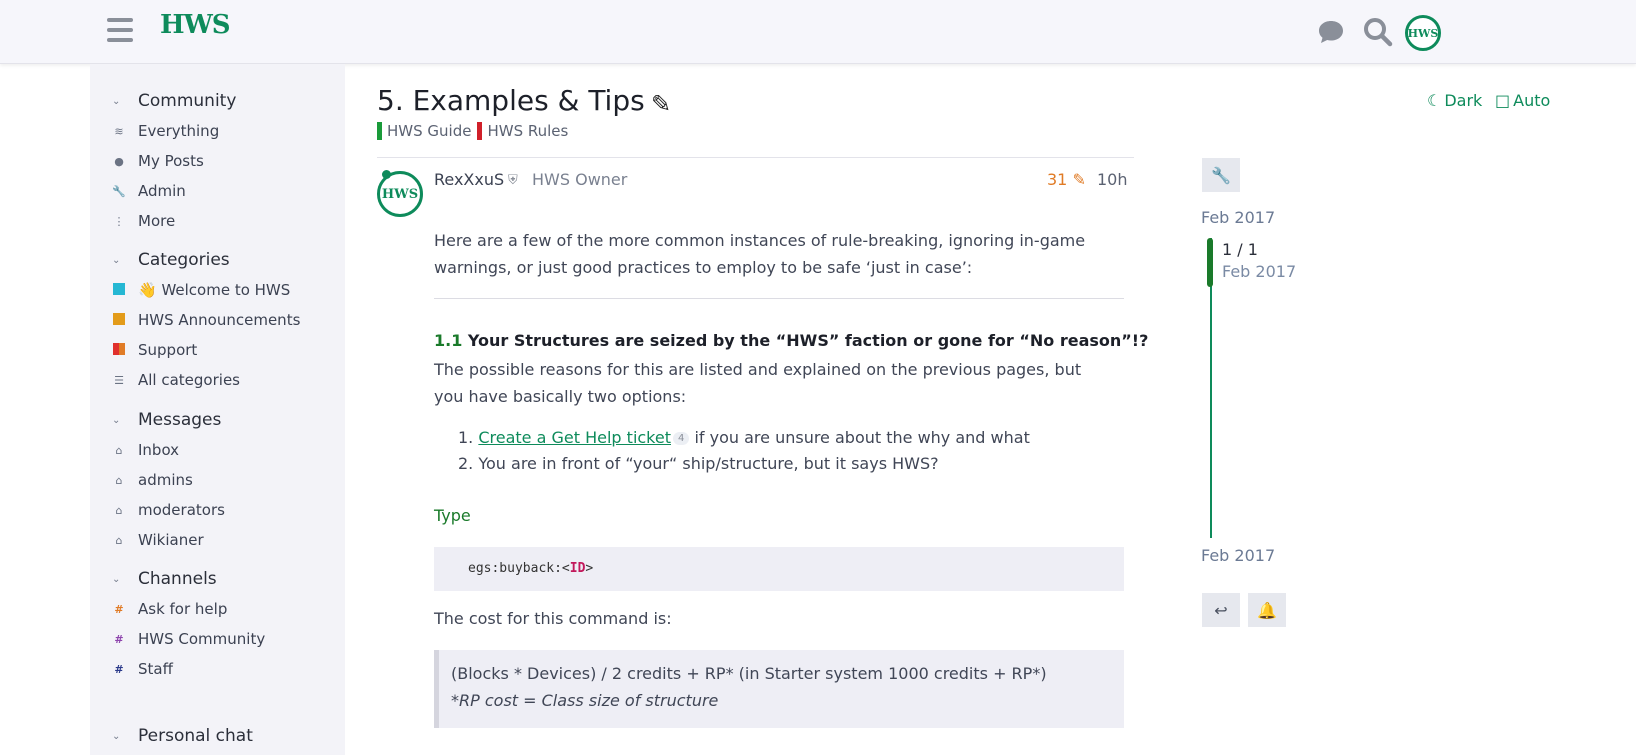  I want to click on sidebar-item-announcements: HWS Announcements, so click(217, 320).